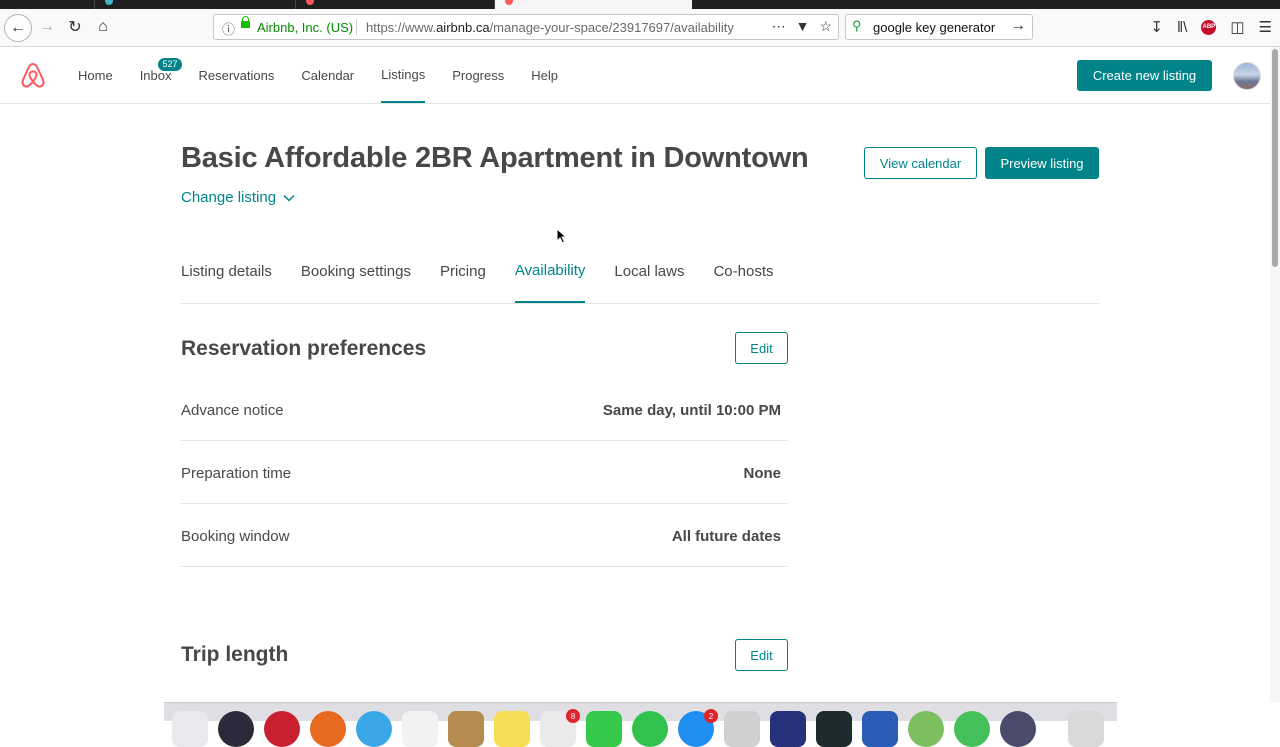 The height and width of the screenshot is (747, 1280). Describe the element at coordinates (1086, 729) in the screenshot. I see `trash-icon` at that location.